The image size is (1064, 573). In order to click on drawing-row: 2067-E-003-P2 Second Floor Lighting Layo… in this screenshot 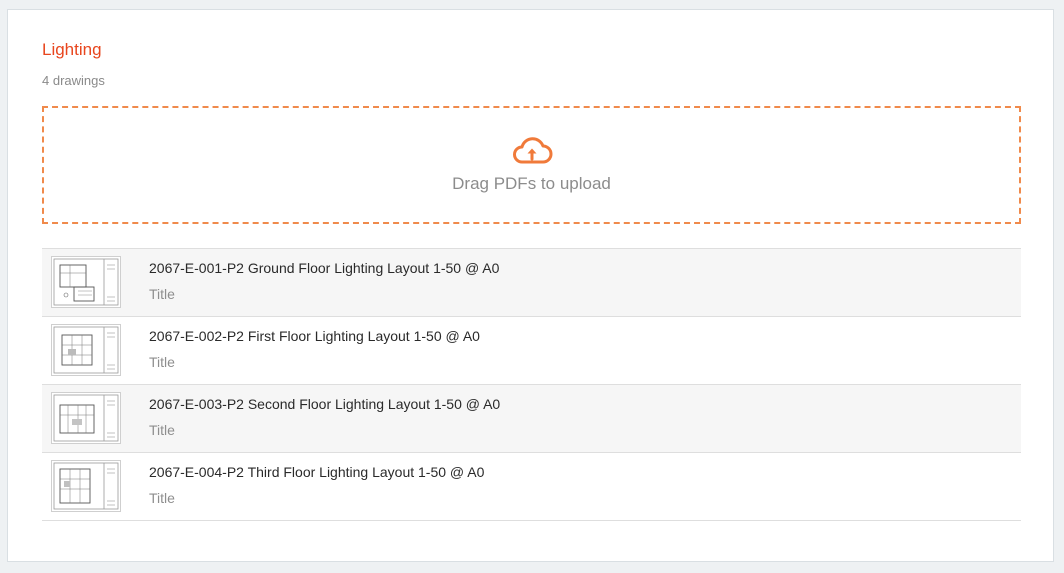, I will do `click(531, 419)`.